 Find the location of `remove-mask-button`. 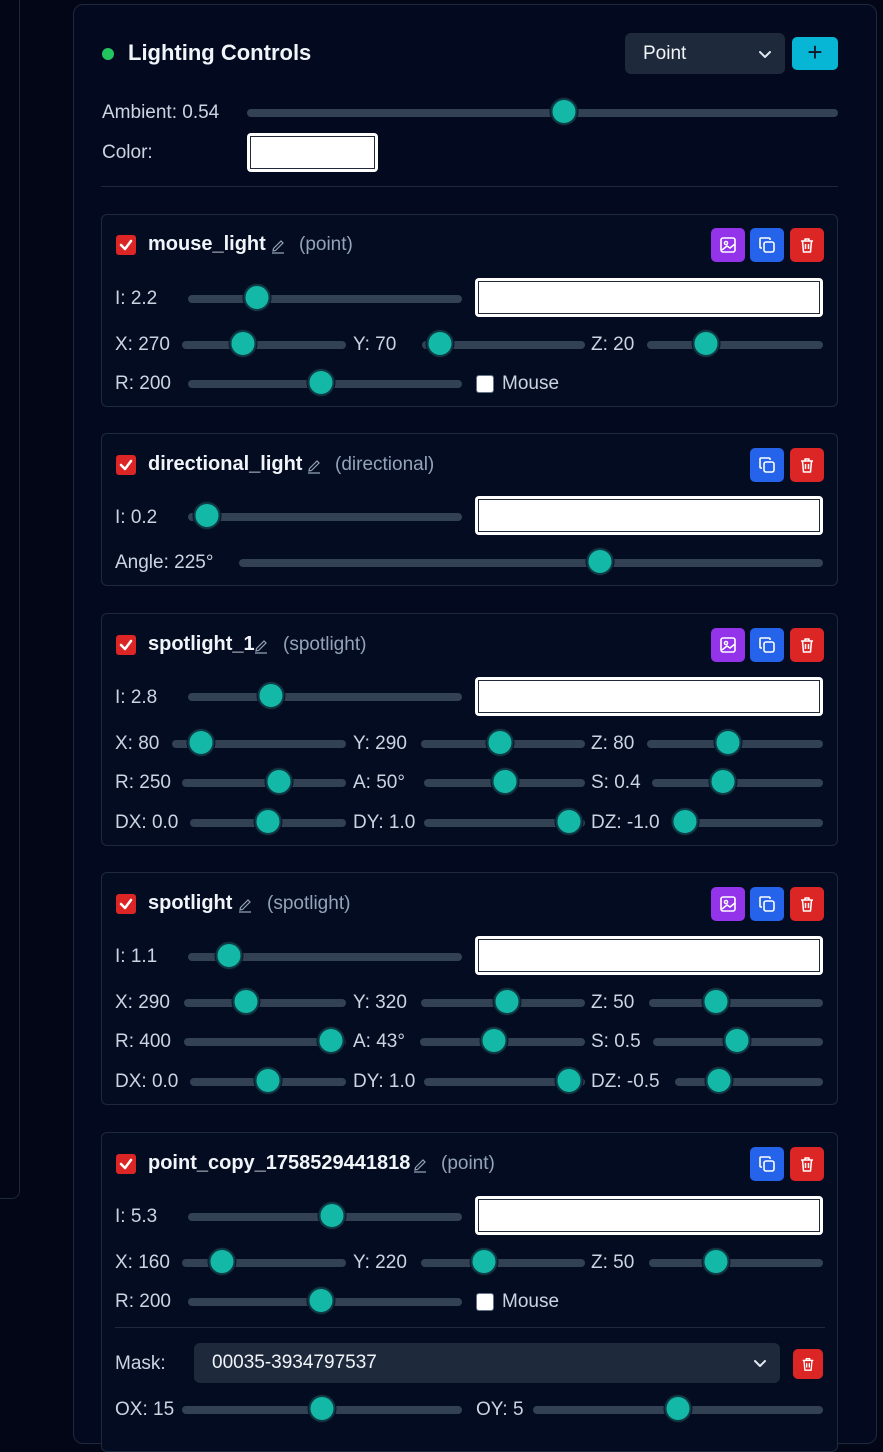

remove-mask-button is located at coordinates (808, 1364).